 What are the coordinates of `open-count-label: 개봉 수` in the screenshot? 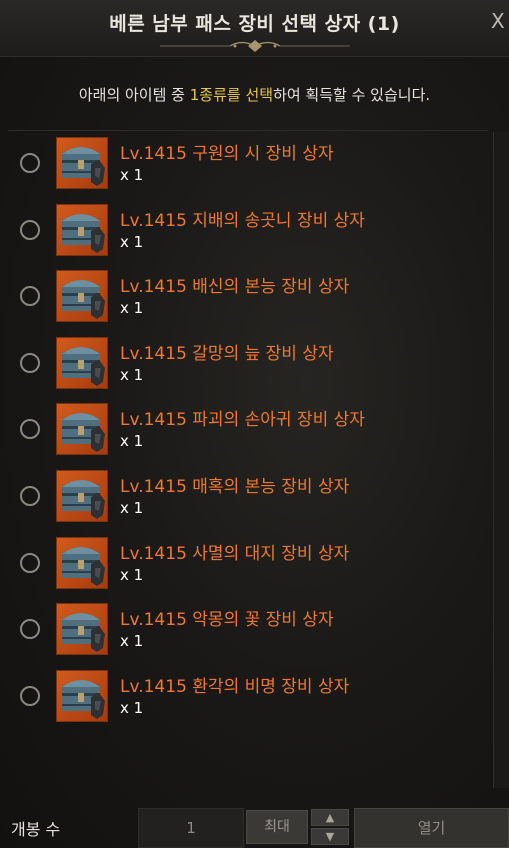 It's located at (36, 829).